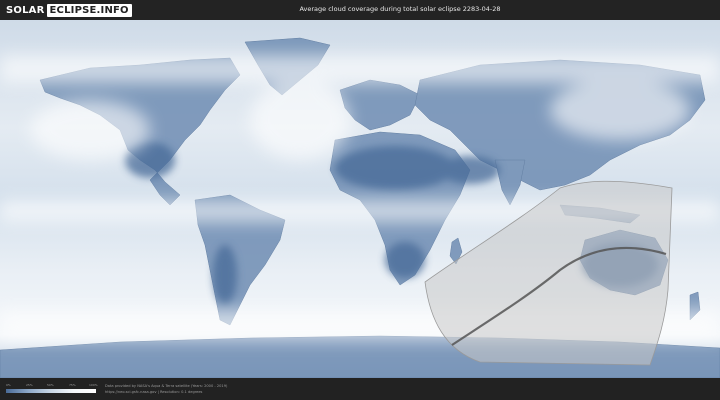 Image resolution: width=720 pixels, height=400 pixels. I want to click on legend-tick-75: 75%, so click(72, 385).